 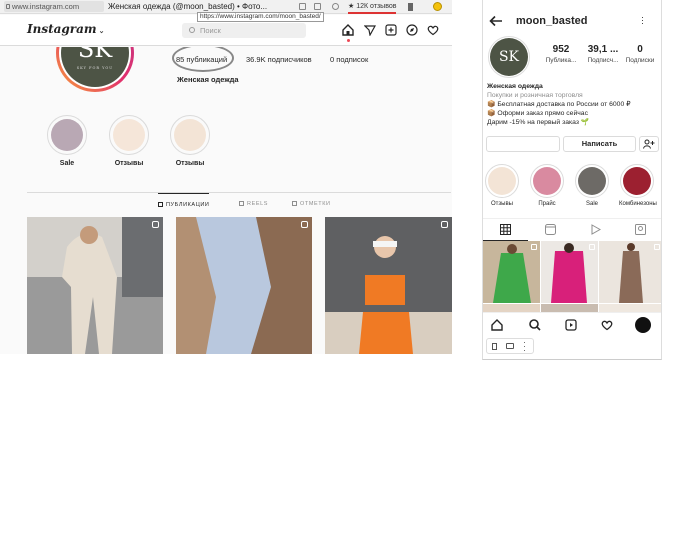 What do you see at coordinates (210, 30) in the screenshot?
I see `search-placeholder: Поиск` at bounding box center [210, 30].